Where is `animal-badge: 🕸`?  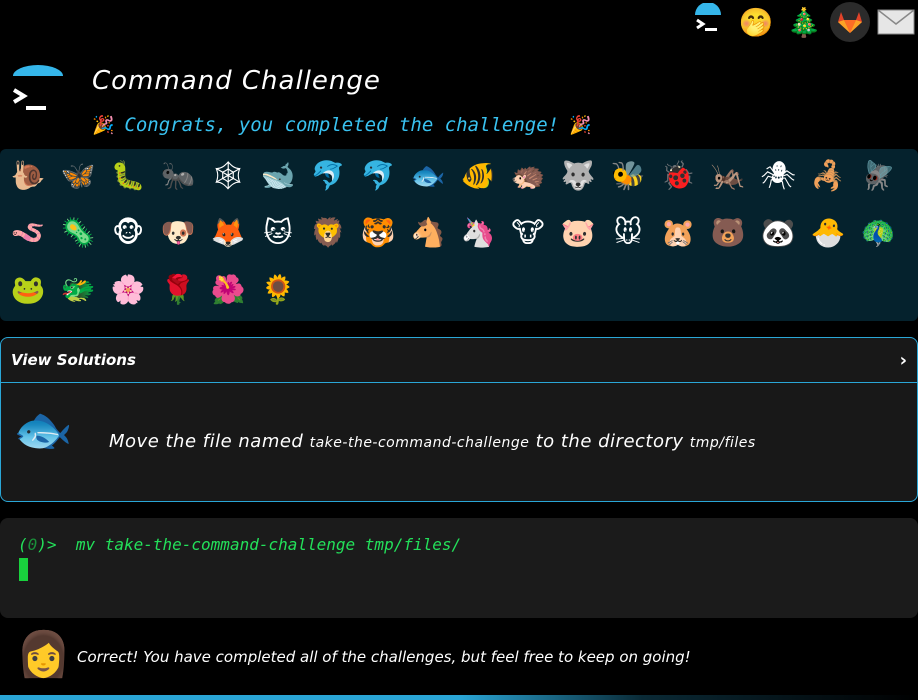
animal-badge: 🕸 is located at coordinates (228, 176).